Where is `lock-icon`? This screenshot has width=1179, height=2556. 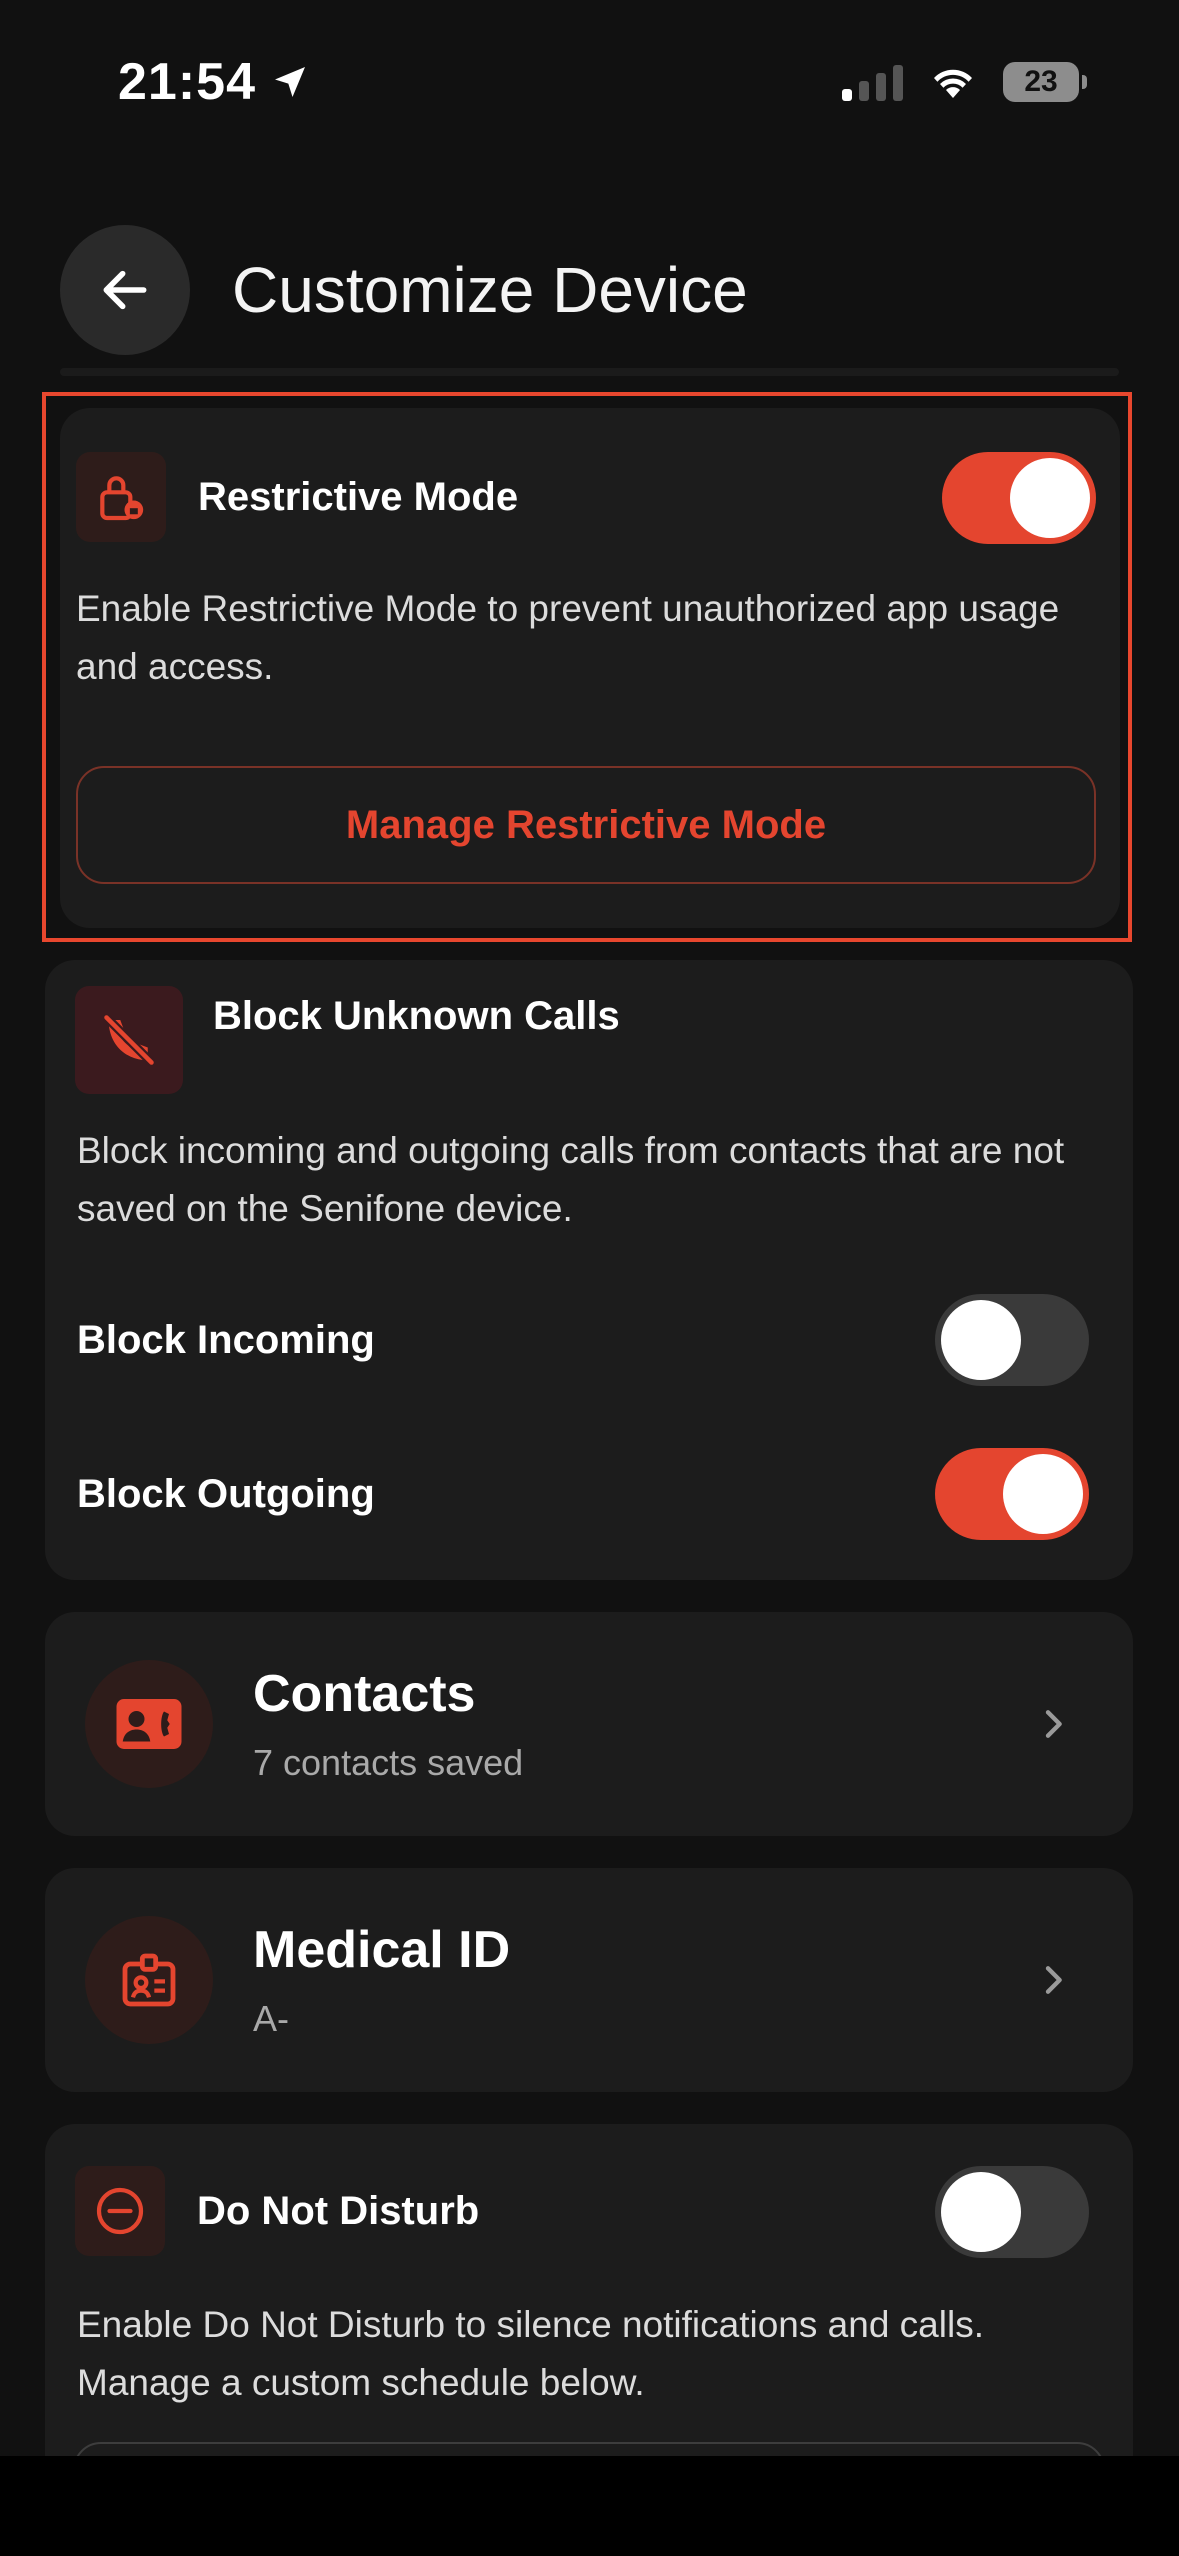
lock-icon is located at coordinates (121, 497).